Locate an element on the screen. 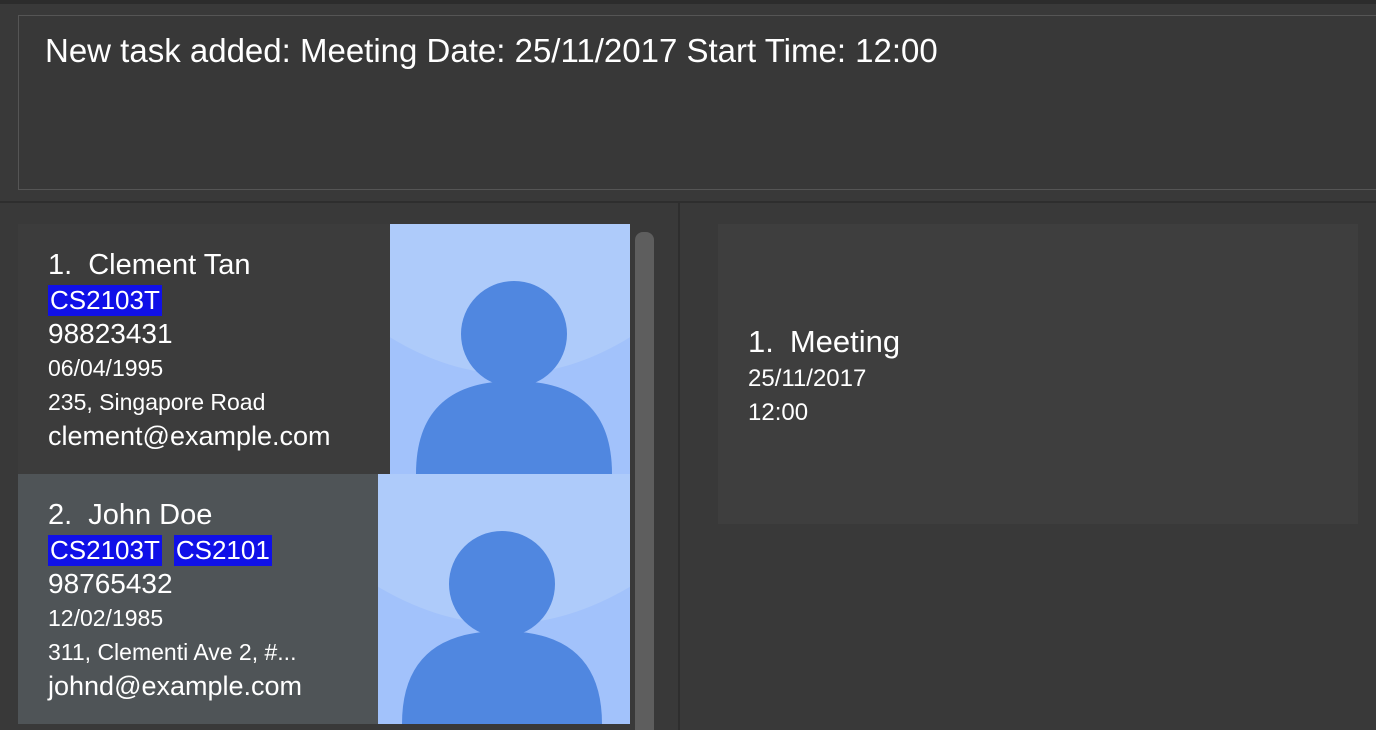 Image resolution: width=1376 pixels, height=730 pixels. person-list-scrollbar-thumb is located at coordinates (644, 481).